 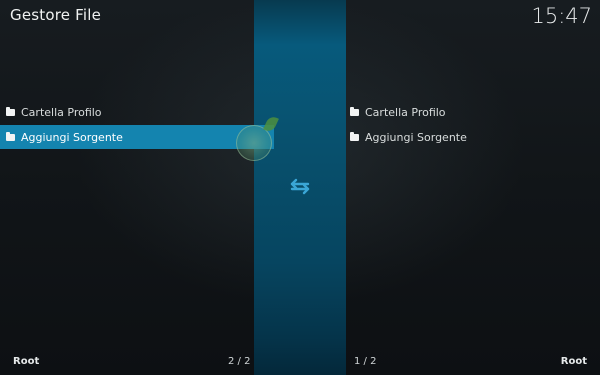 I want to click on left-list-item-profile-folder: Cartella Profilo, so click(x=127, y=112).